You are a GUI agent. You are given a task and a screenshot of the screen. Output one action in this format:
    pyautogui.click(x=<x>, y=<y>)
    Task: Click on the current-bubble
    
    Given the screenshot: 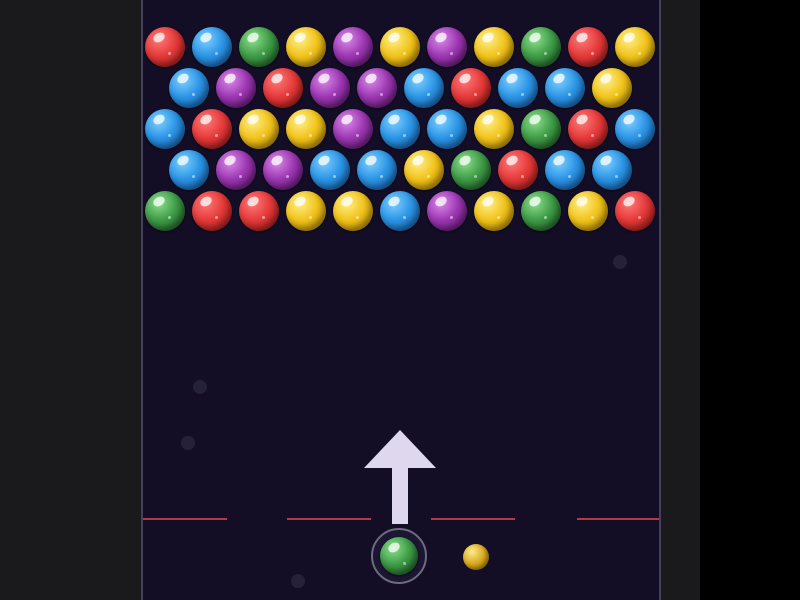 What is the action you would take?
    pyautogui.click(x=399, y=556)
    